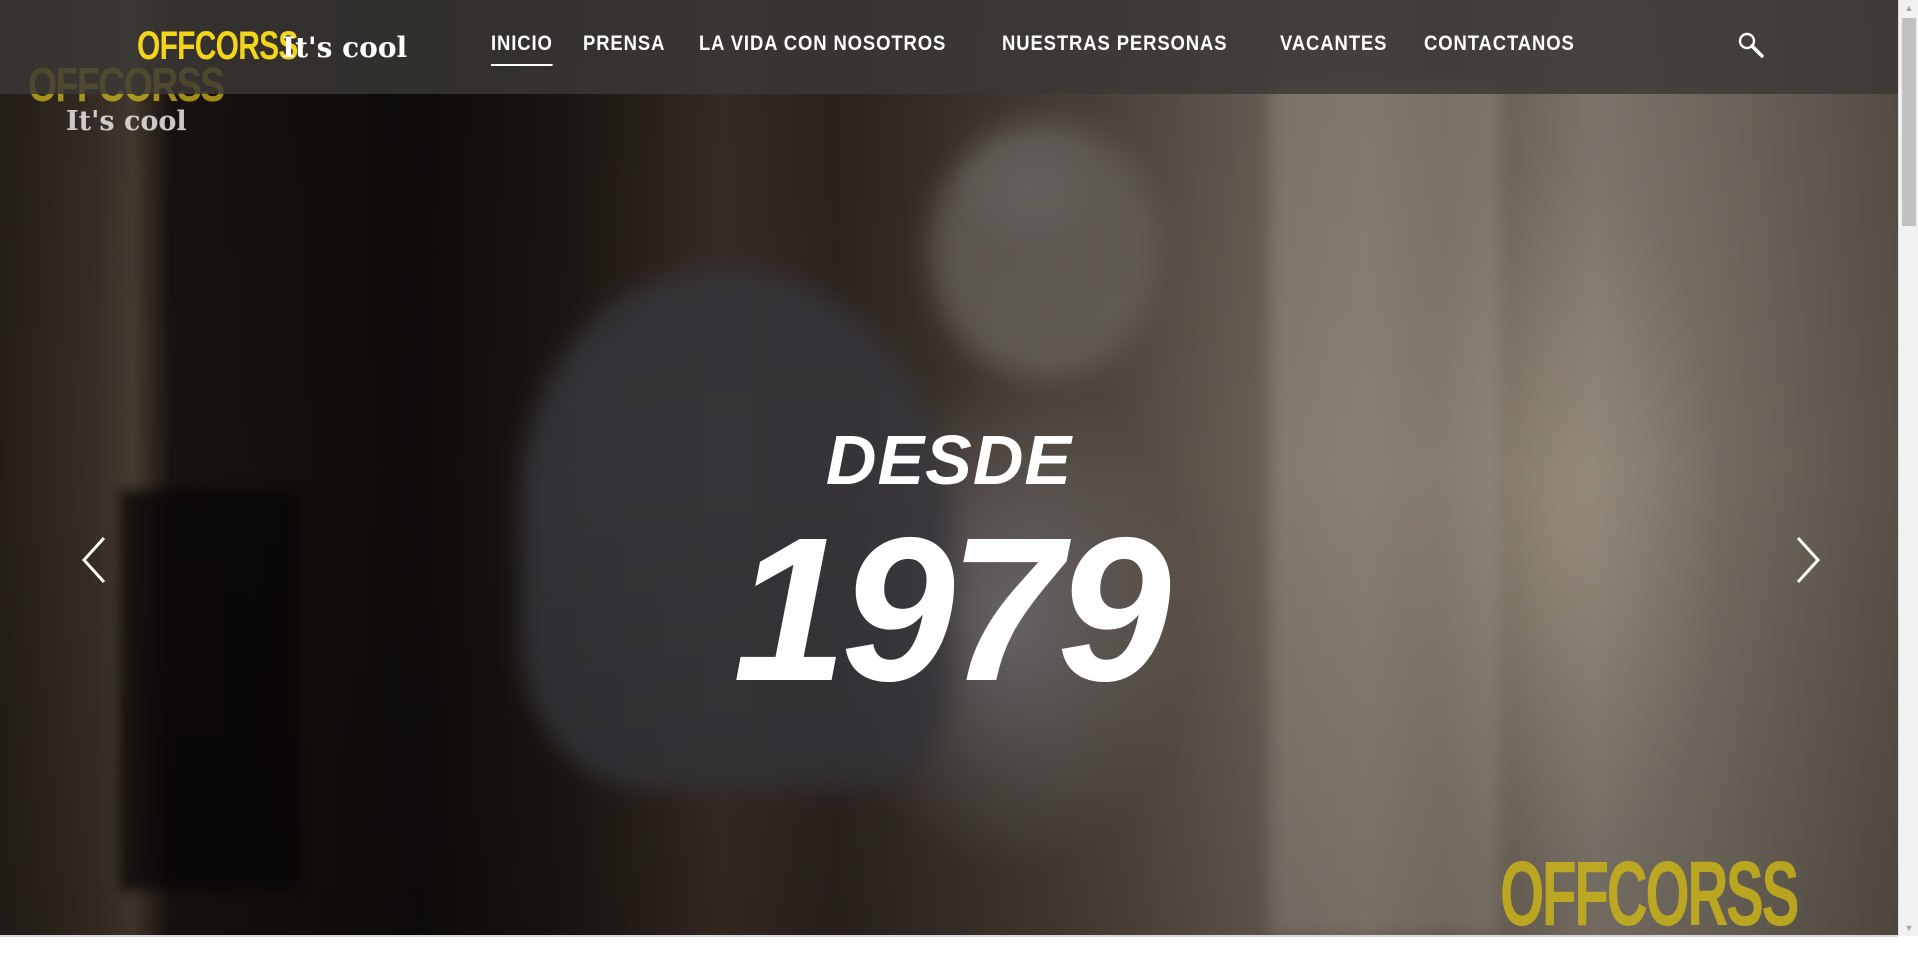 The height and width of the screenshot is (960, 1918). Describe the element at coordinates (949, 460) in the screenshot. I see `hero-headline-small: DESDE` at that location.